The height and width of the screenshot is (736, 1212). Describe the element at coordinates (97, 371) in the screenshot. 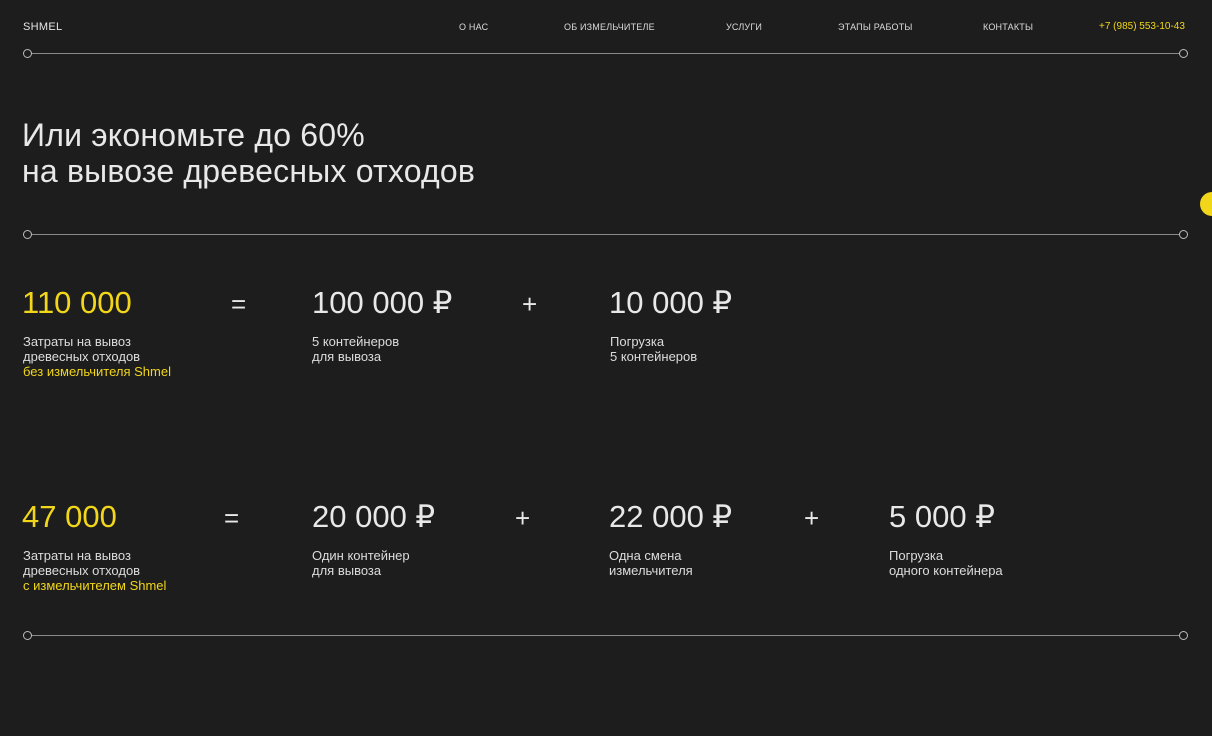

I see `row1-desc-highlight: без измельчителя Shmel` at that location.